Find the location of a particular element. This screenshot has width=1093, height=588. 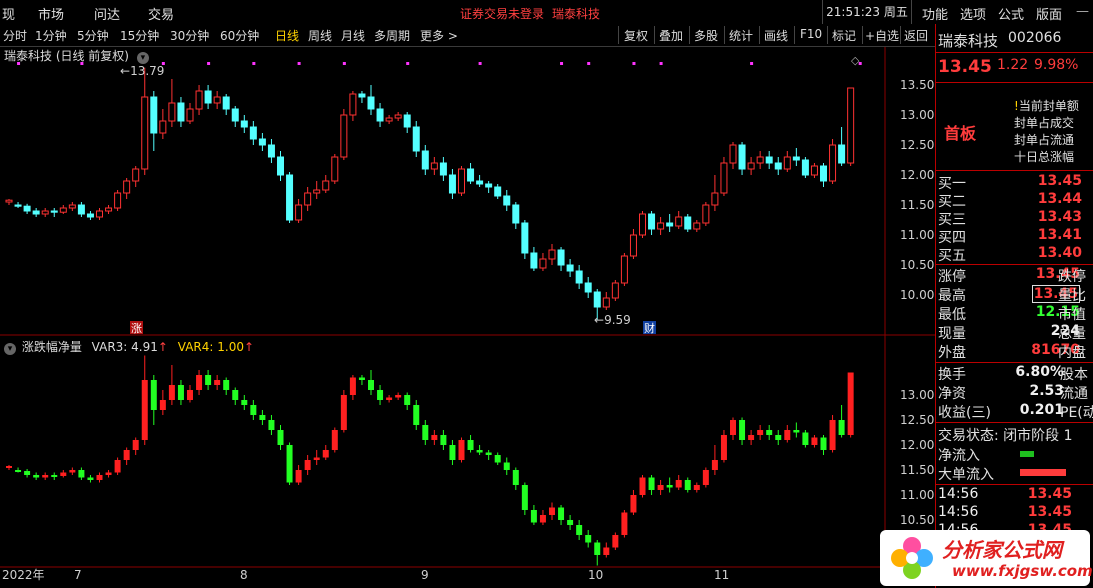

tab-daily: 日线 is located at coordinates (287, 35).